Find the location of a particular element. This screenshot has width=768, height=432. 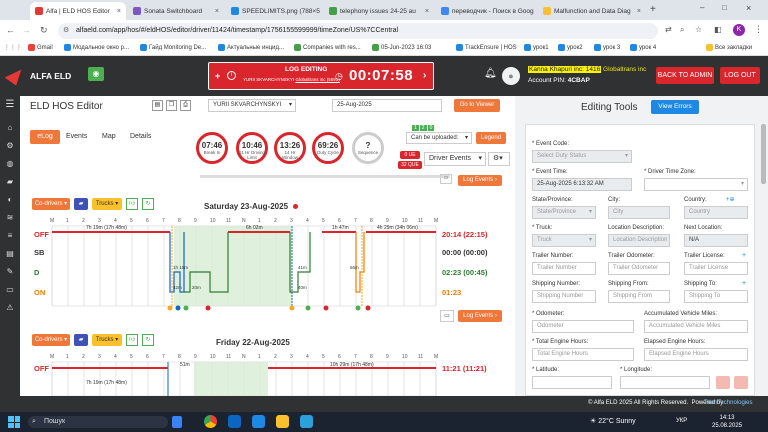

zoom-icon: ⌕ is located at coordinates (682, 30).